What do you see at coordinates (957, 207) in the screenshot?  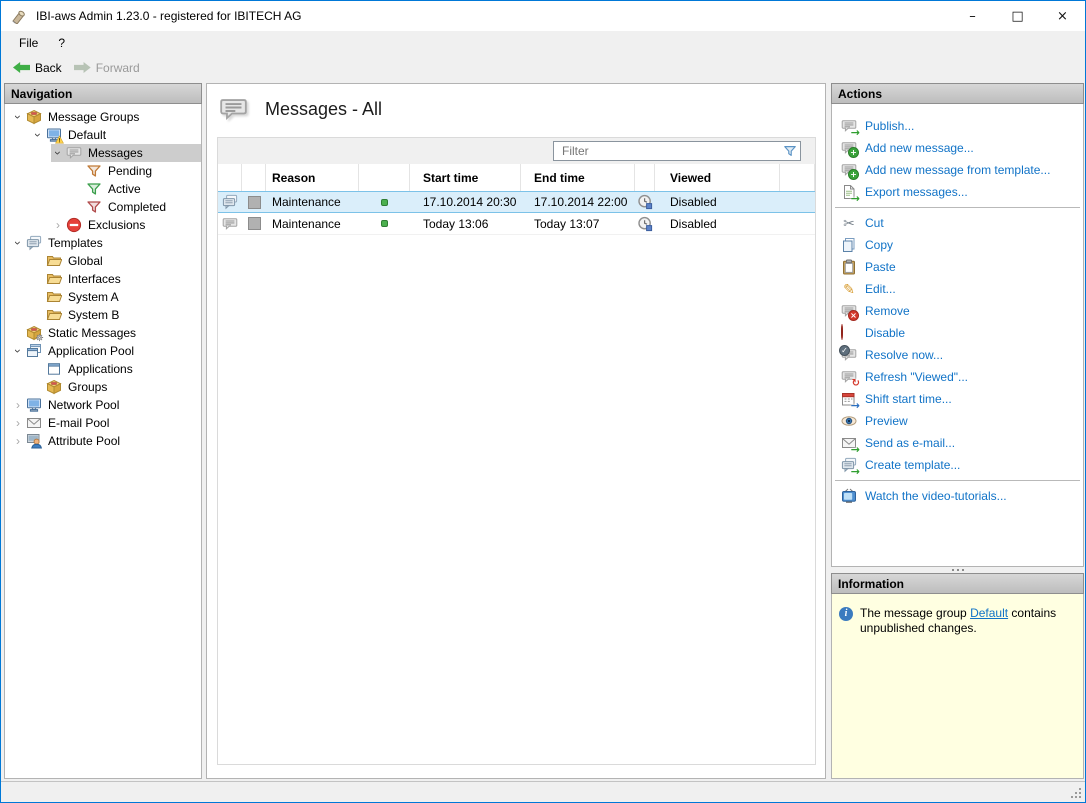 I see `actions-separator` at bounding box center [957, 207].